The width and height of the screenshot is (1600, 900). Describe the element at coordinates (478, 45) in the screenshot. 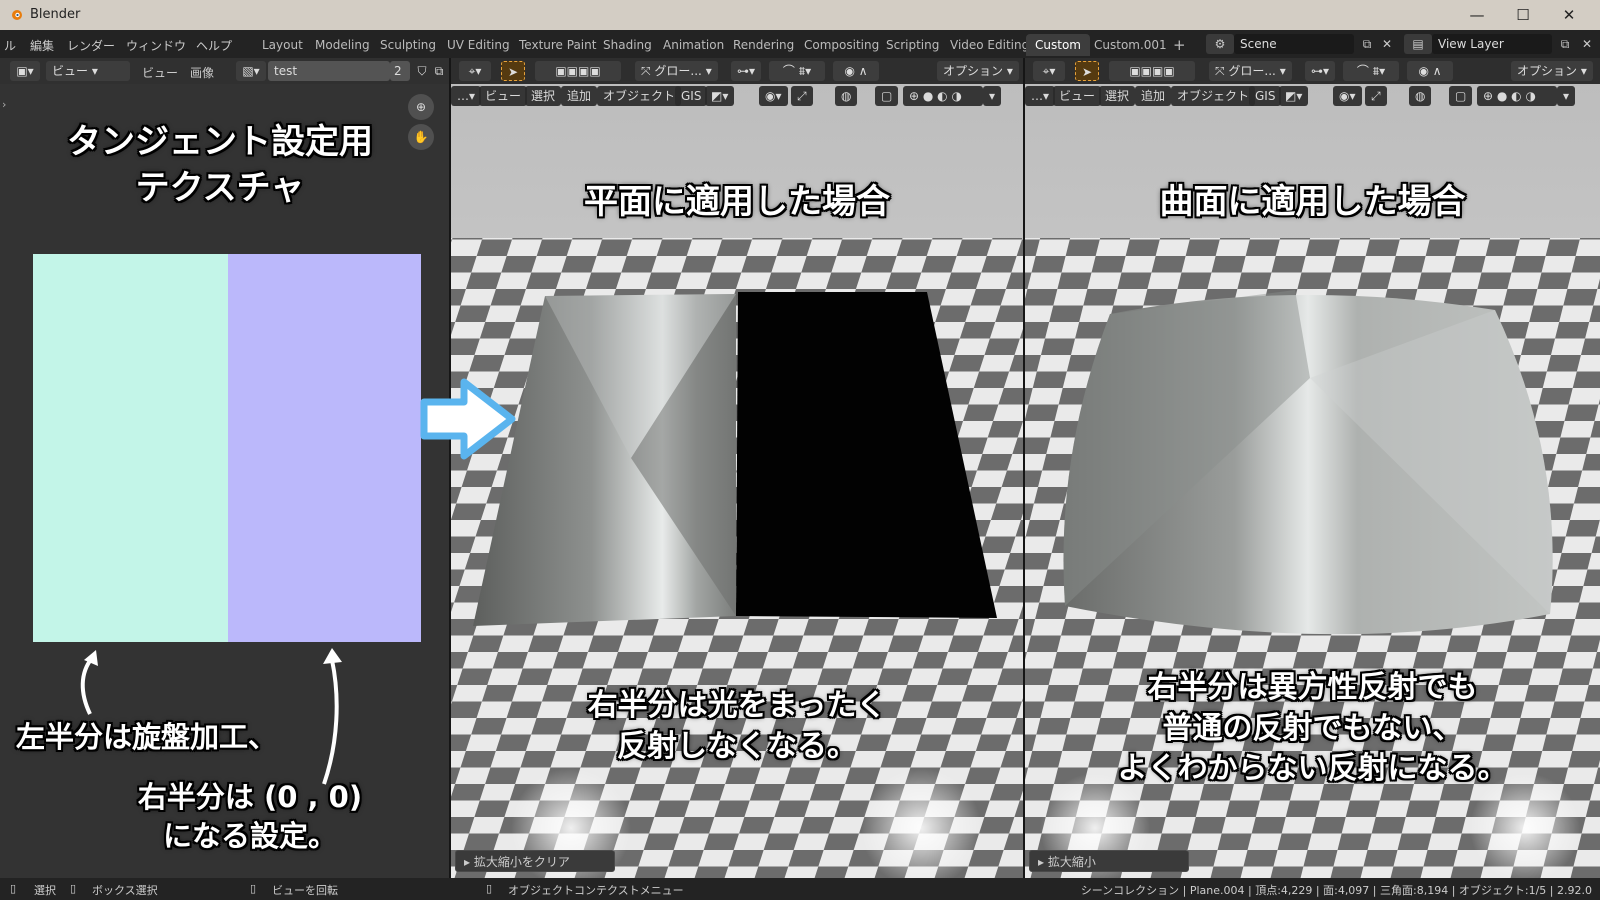

I see `tab-uv-editing: UV Editing` at that location.